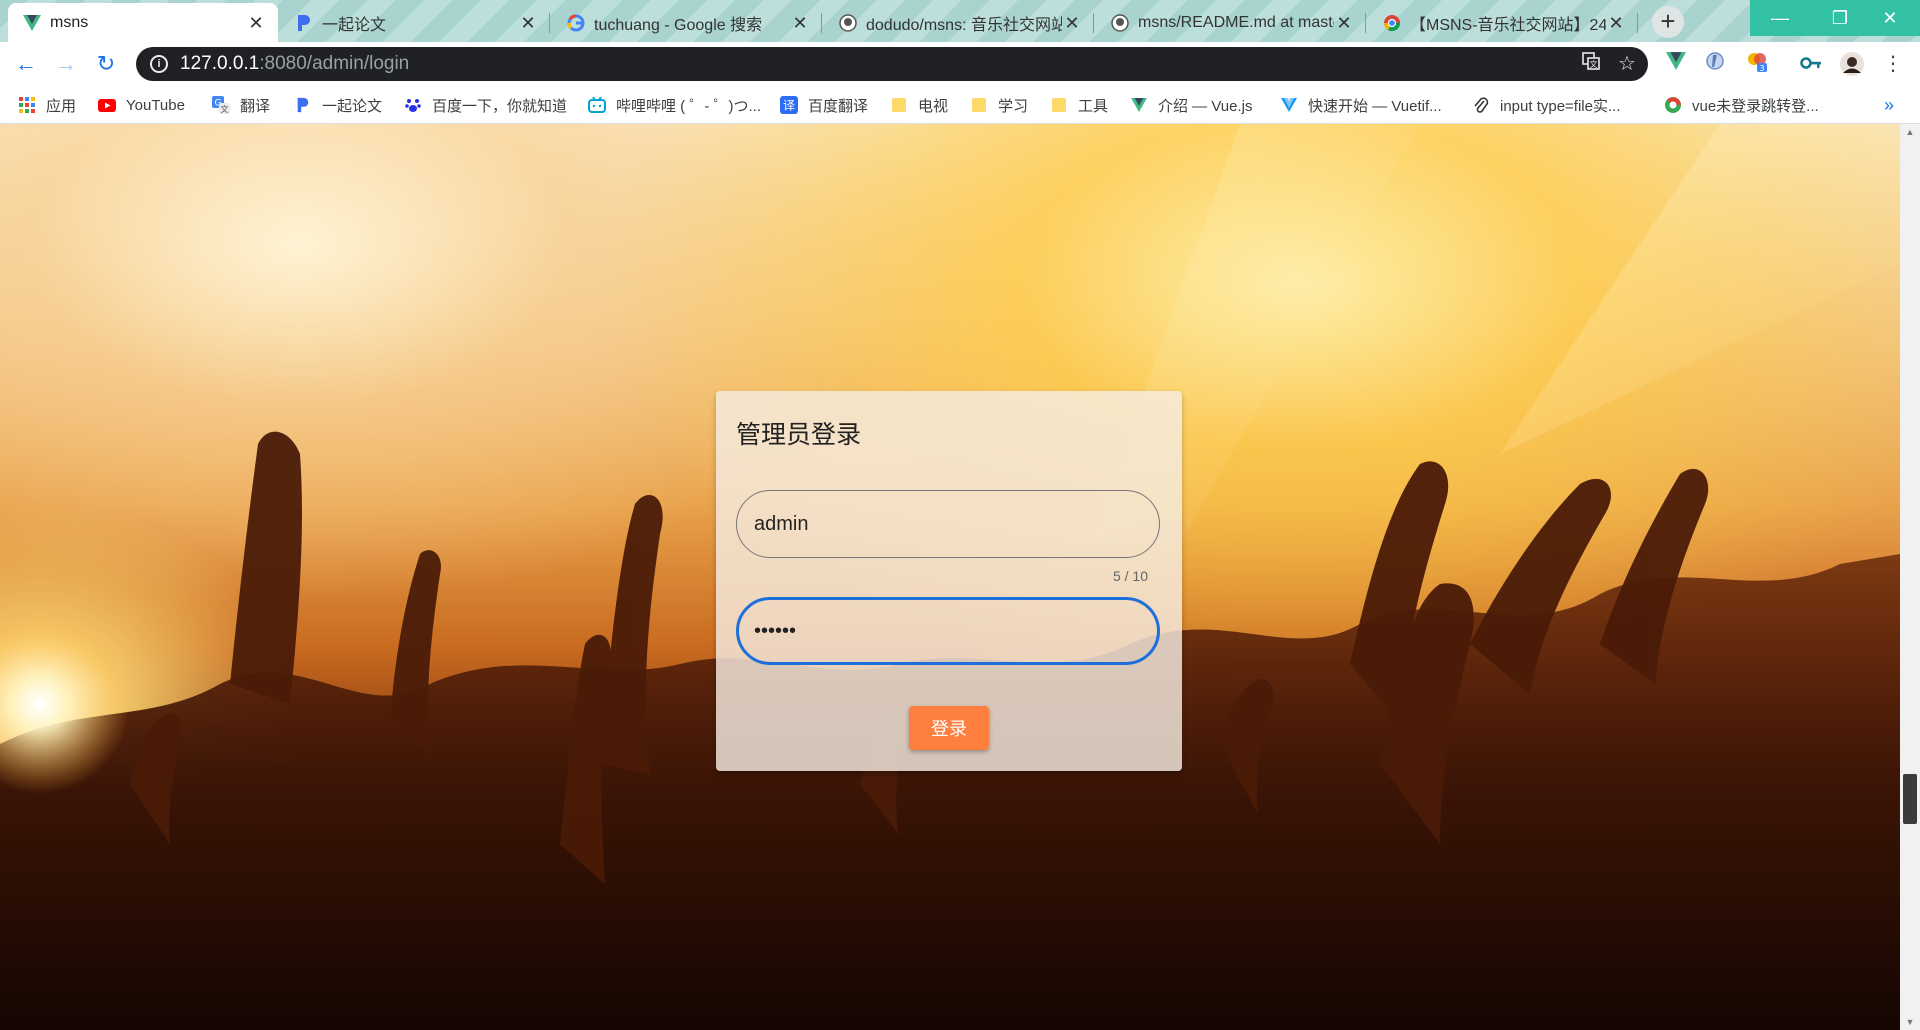 The height and width of the screenshot is (1030, 1920). I want to click on bookmark-folder-tools: 工具, so click(1079, 105).